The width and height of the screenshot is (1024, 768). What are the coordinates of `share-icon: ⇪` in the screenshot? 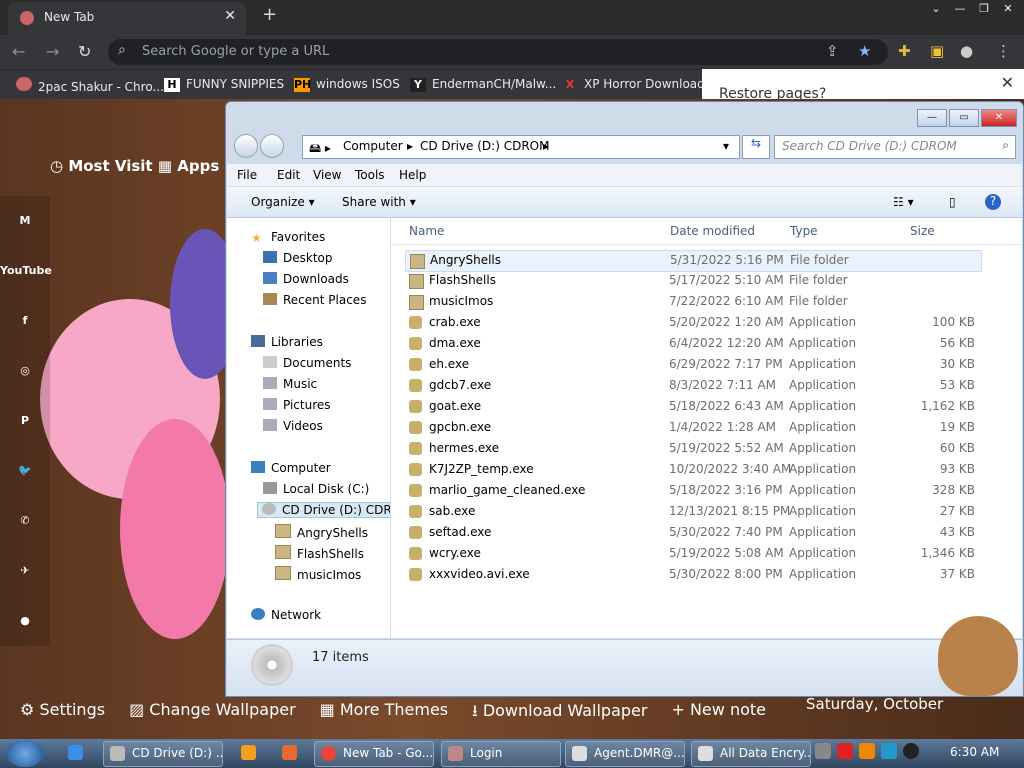 It's located at (832, 51).